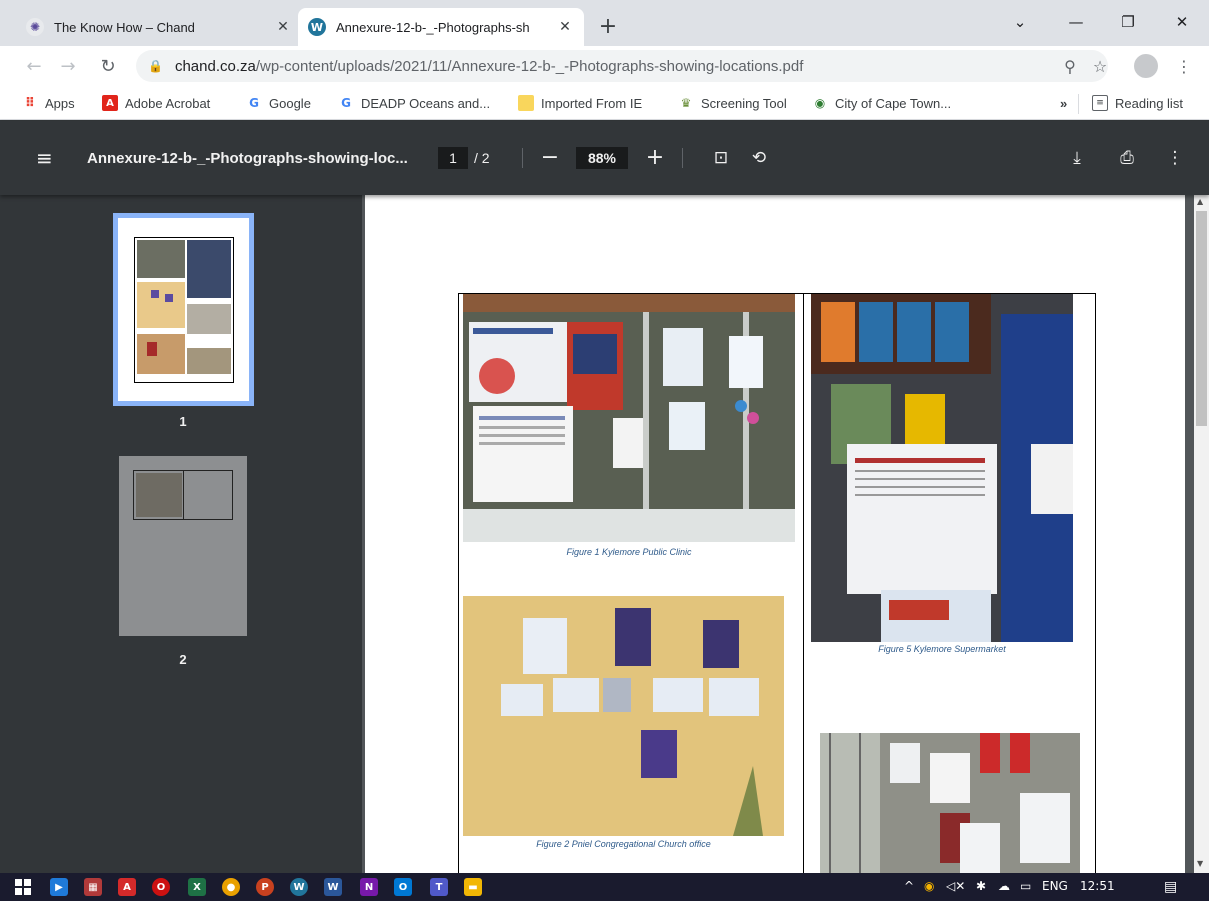 Image resolution: width=1209 pixels, height=901 pixels. What do you see at coordinates (1100, 103) in the screenshot?
I see `reading-list-icon: ≡` at bounding box center [1100, 103].